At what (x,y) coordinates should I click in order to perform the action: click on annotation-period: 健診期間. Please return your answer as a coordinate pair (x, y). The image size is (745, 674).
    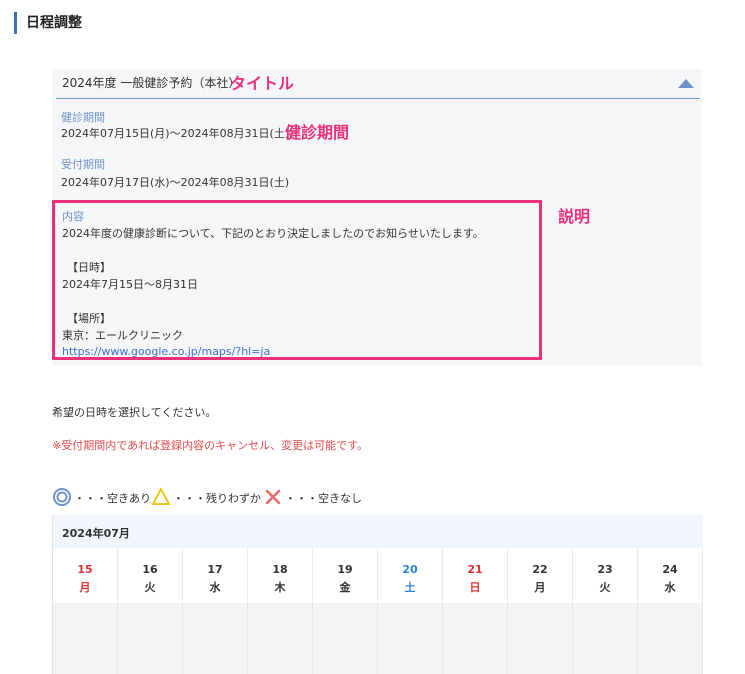
    Looking at the image, I should click on (317, 132).